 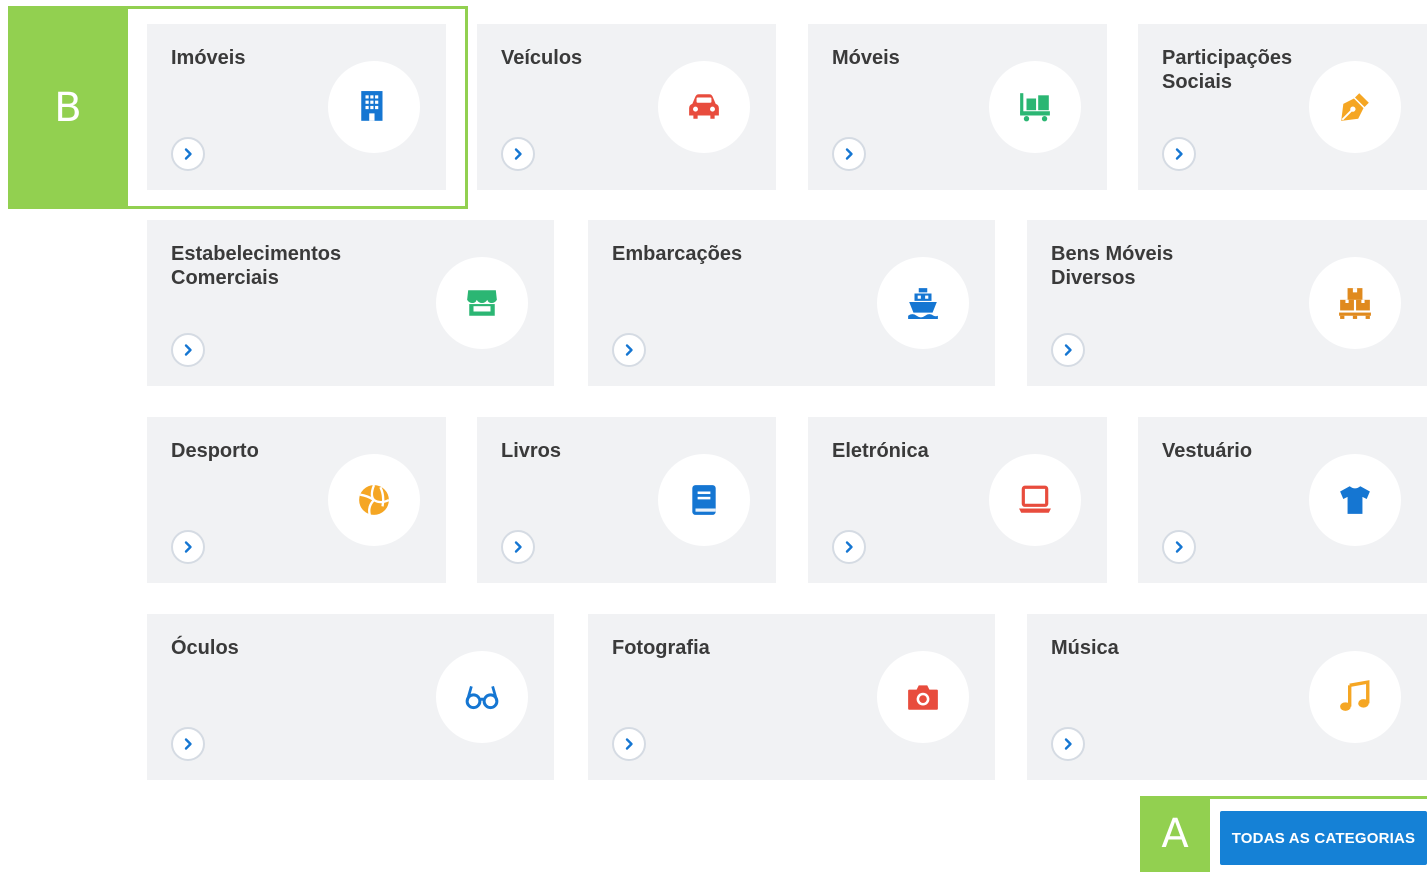 What do you see at coordinates (215, 451) in the screenshot?
I see `category-title: Desporto` at bounding box center [215, 451].